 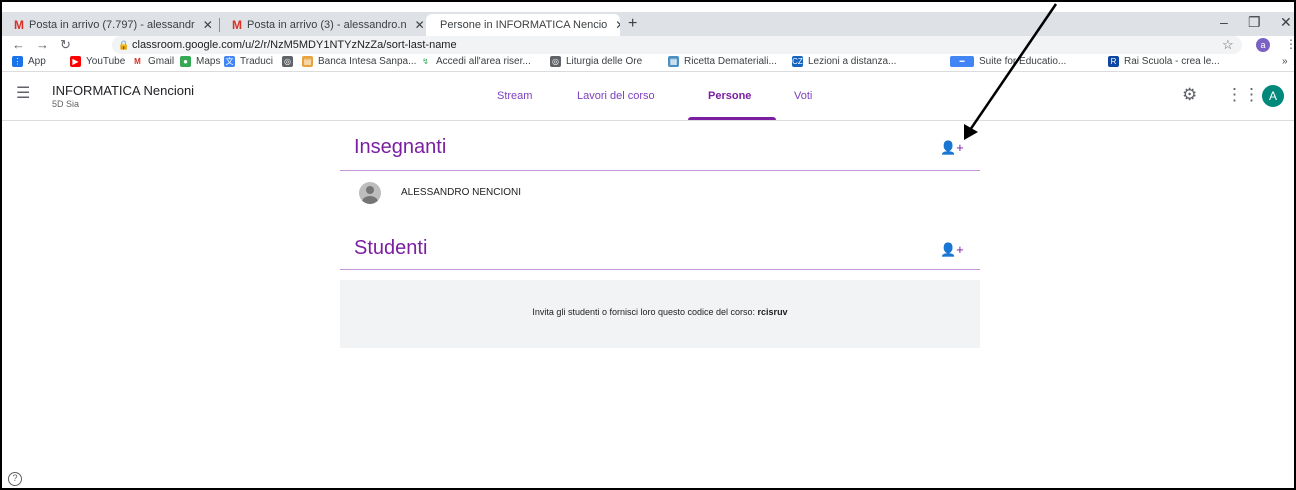 I want to click on annotation-arrow-icon, so click(x=1011, y=71).